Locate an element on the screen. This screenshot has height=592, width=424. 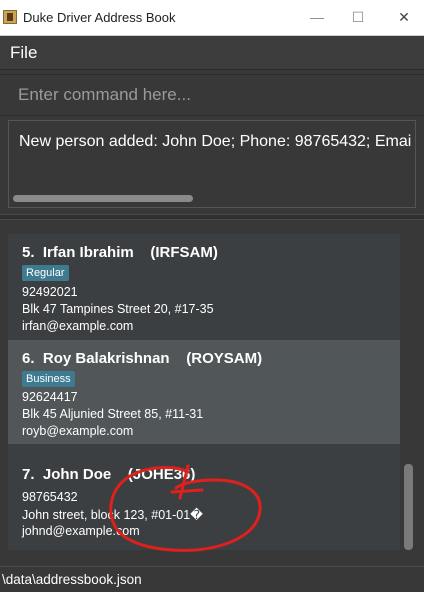
app-icon is located at coordinates (10, 17).